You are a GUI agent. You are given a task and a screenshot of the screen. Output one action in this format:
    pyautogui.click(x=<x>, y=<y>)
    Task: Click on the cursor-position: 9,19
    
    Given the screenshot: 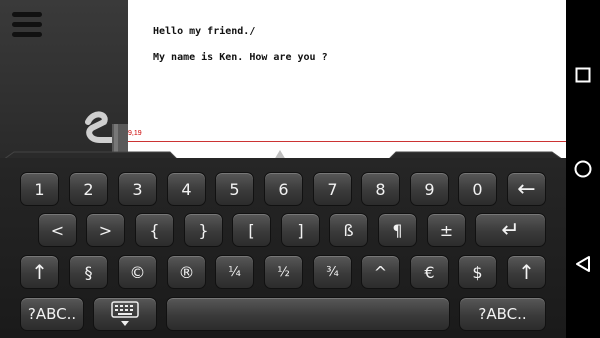 What is the action you would take?
    pyautogui.click(x=135, y=133)
    